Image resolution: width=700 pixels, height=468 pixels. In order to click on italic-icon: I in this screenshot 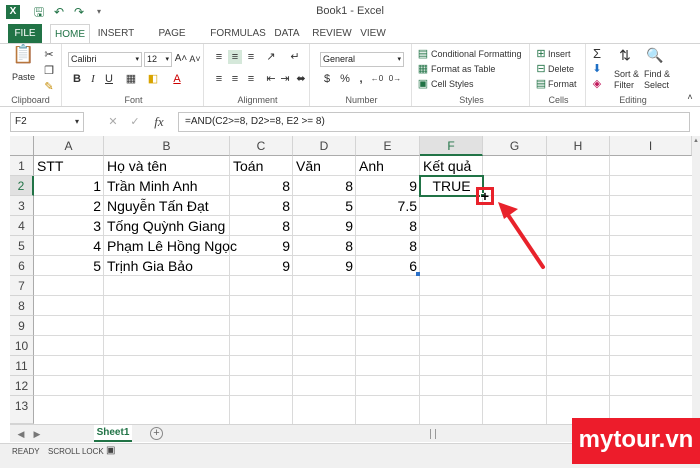, I will do `click(93, 79)`.